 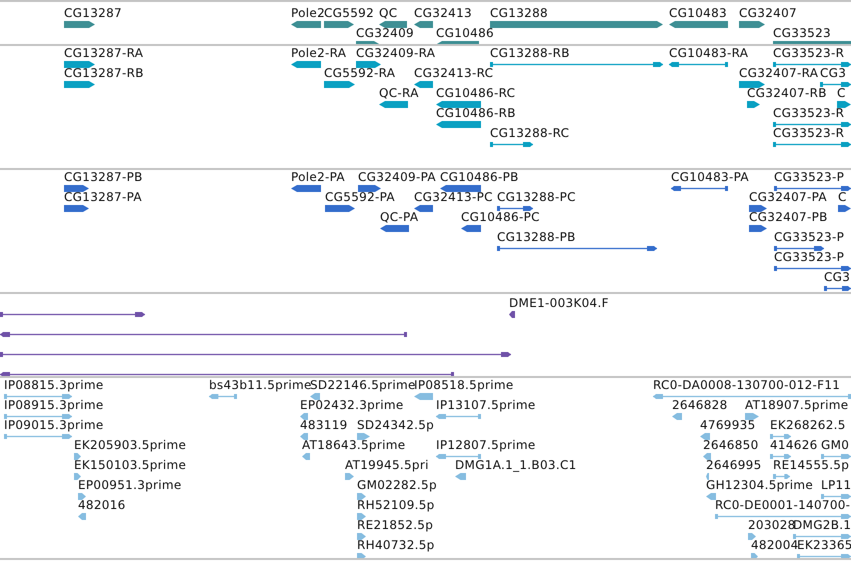 I want to click on feature-label: IP08815.3prime, so click(x=54, y=385).